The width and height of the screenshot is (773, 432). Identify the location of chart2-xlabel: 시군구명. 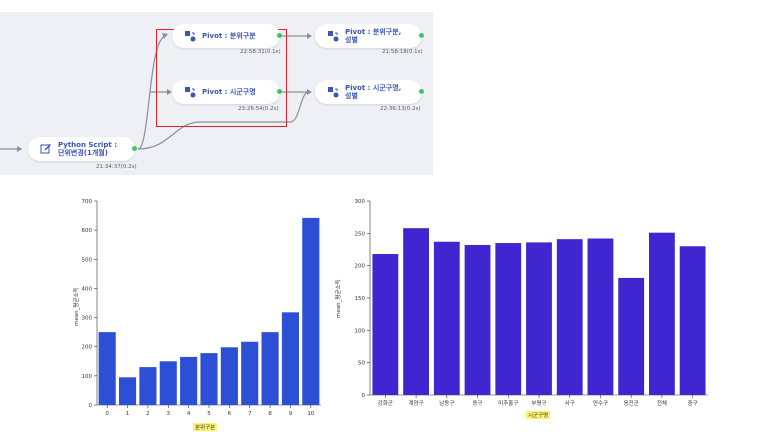
(538, 415).